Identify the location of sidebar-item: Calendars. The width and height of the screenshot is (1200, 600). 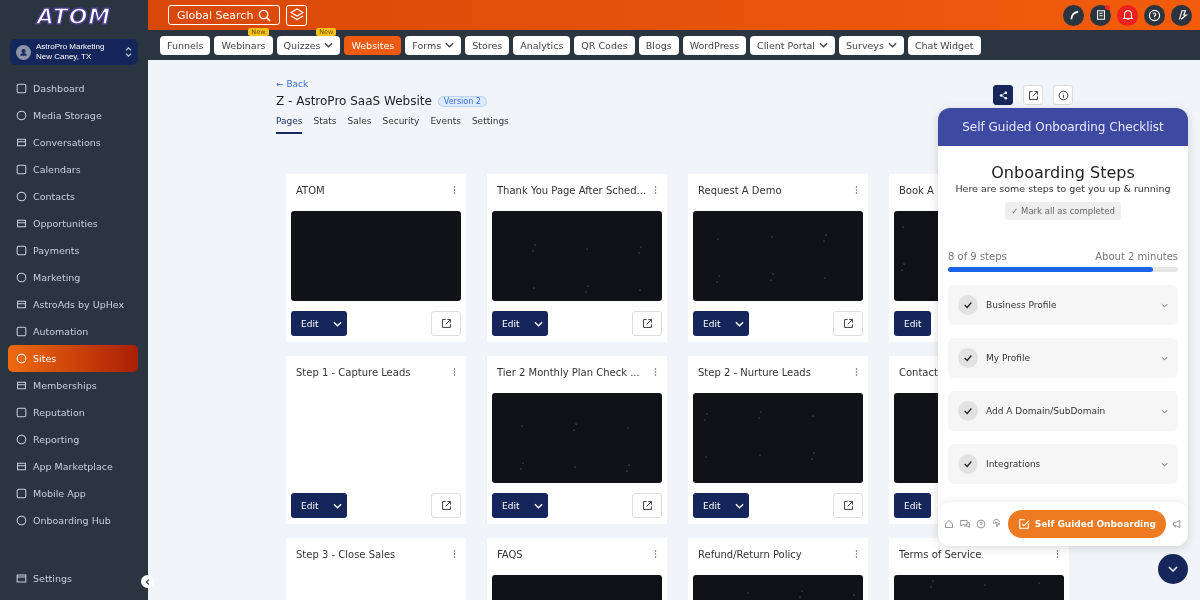
(73, 169).